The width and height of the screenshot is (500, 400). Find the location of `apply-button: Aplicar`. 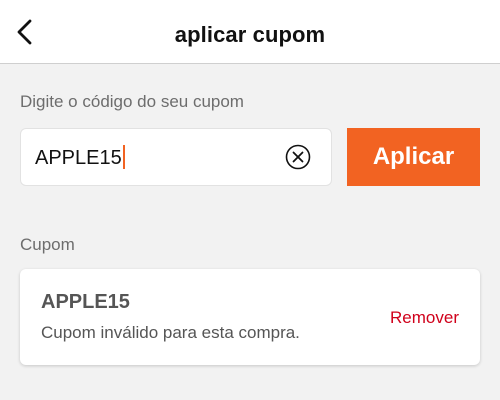

apply-button: Aplicar is located at coordinates (413, 157).